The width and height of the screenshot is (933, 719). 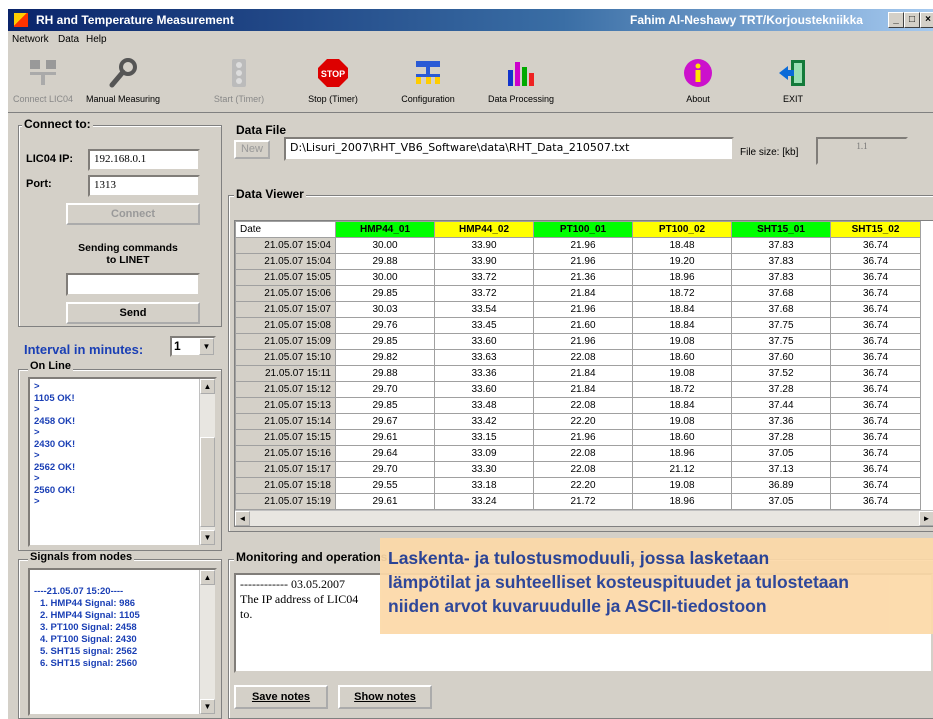 I want to click on horizontal-scrollbar: ◄ ►, so click(x=584, y=518).